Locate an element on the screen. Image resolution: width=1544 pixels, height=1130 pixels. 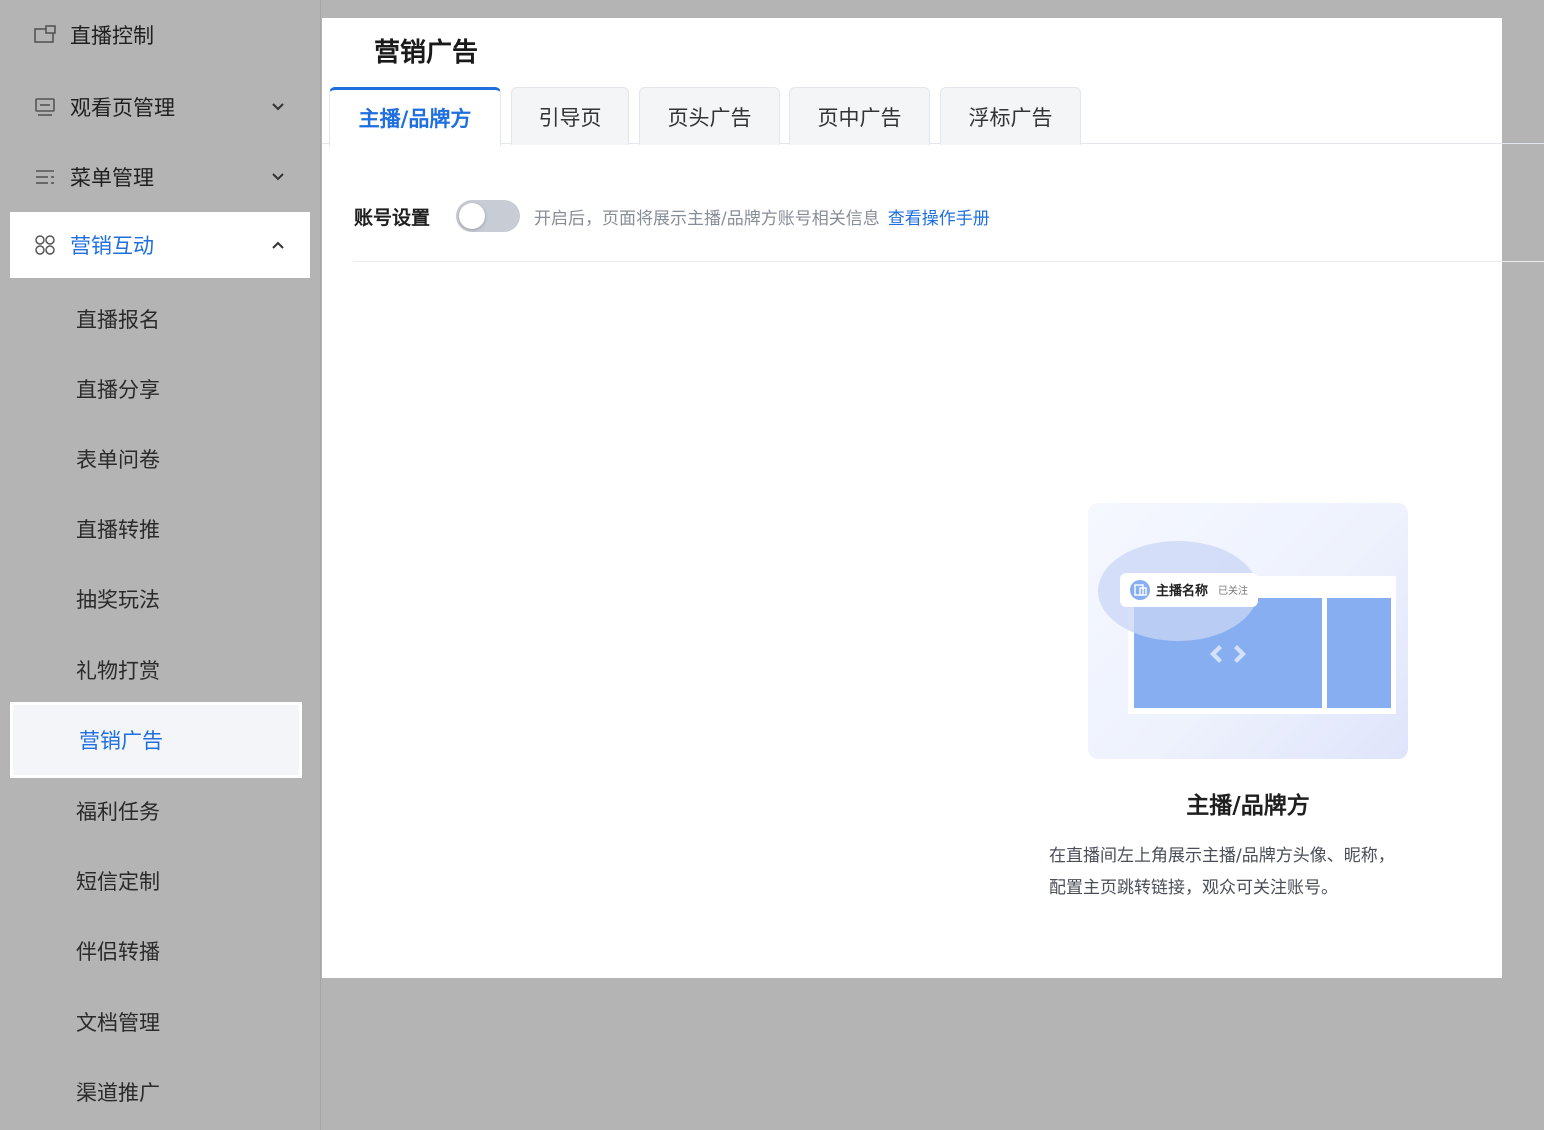
sidebar-subitem-active: 营销广告 is located at coordinates (156, 740).